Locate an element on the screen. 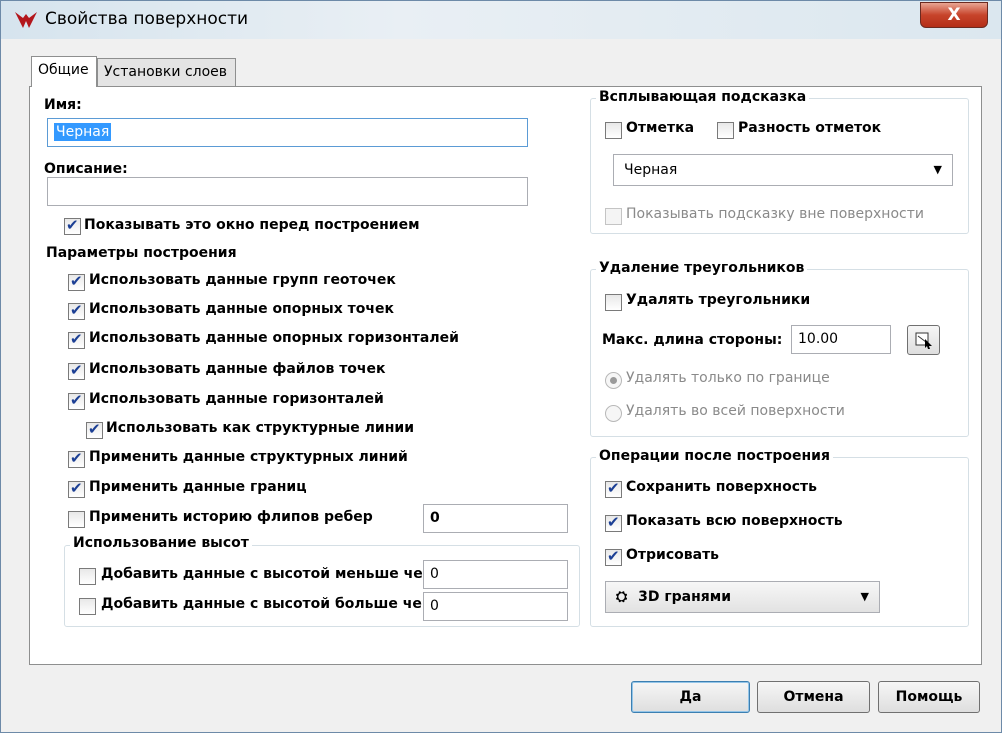 The height and width of the screenshot is (733, 1002). save-surface-label: Сохранить поверхность is located at coordinates (721, 487).